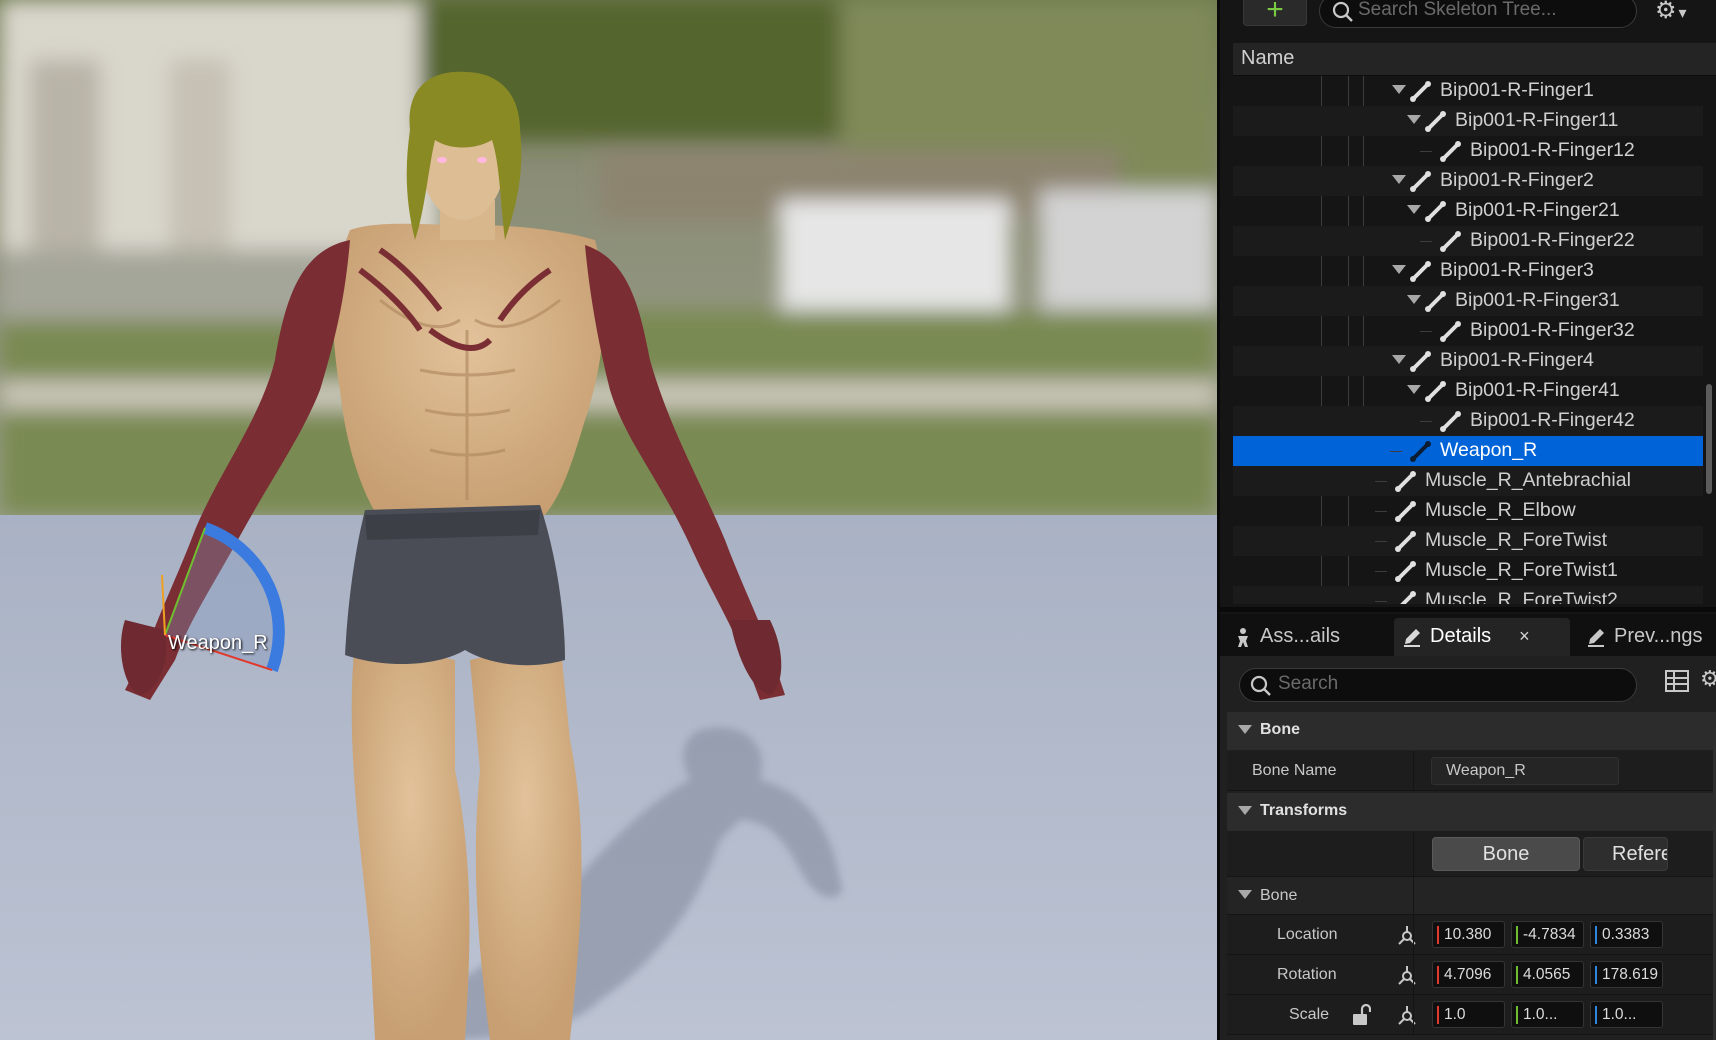 This screenshot has height=1040, width=1716. What do you see at coordinates (1468, 451) in the screenshot?
I see `tree-row: Weapon_R` at bounding box center [1468, 451].